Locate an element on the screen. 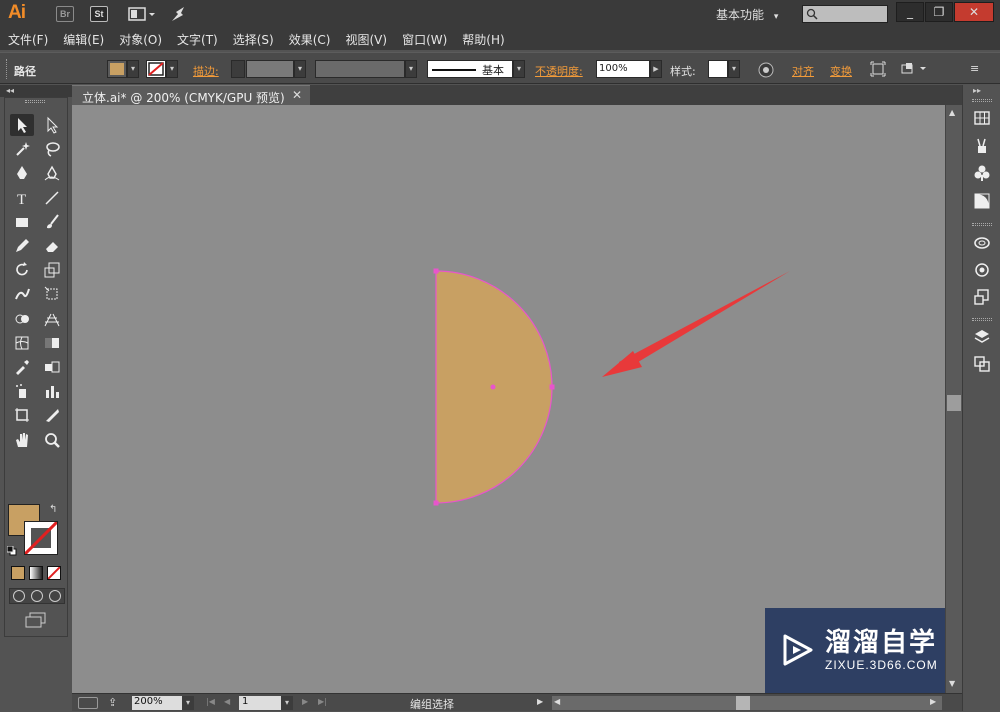 The width and height of the screenshot is (1000, 712). graphic-style-swatch is located at coordinates (718, 69).